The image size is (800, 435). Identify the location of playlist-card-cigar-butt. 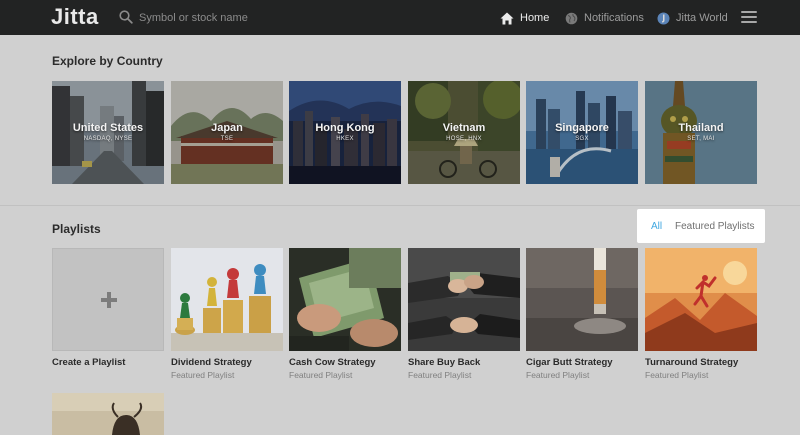
(582, 299).